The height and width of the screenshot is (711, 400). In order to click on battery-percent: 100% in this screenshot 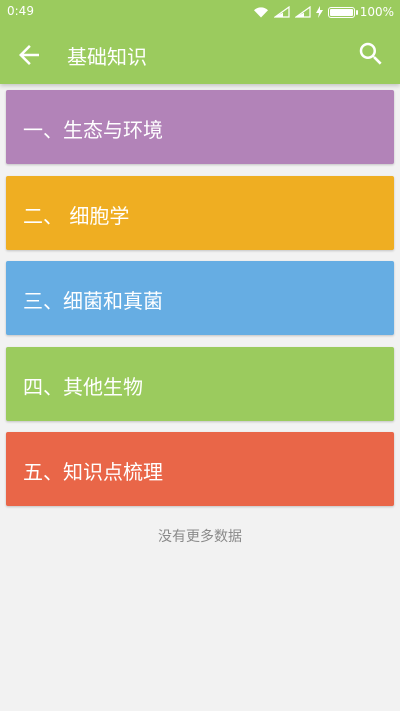, I will do `click(376, 12)`.